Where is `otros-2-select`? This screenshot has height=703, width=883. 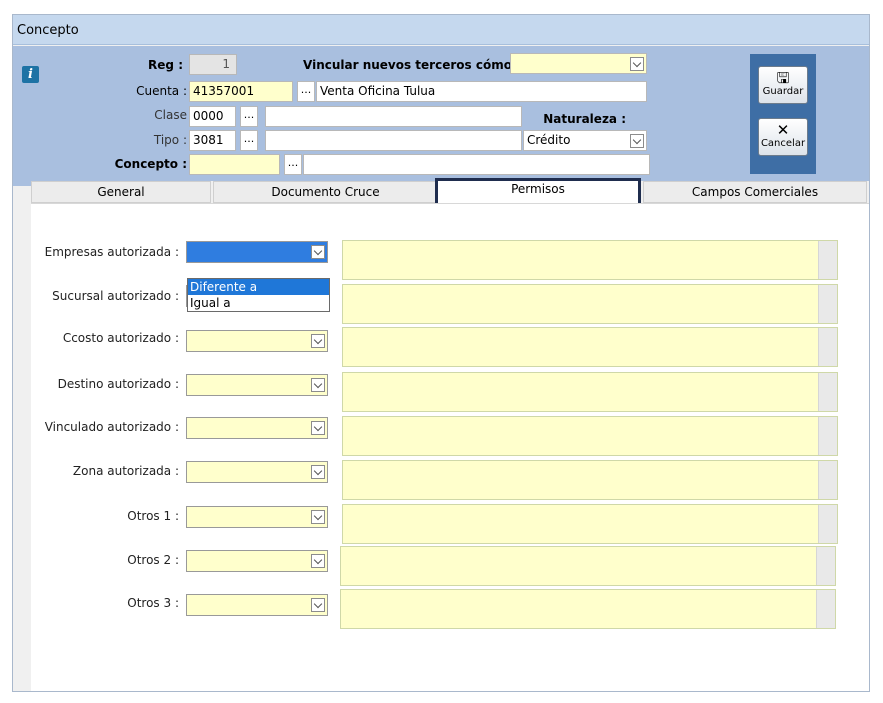
otros-2-select is located at coordinates (257, 561).